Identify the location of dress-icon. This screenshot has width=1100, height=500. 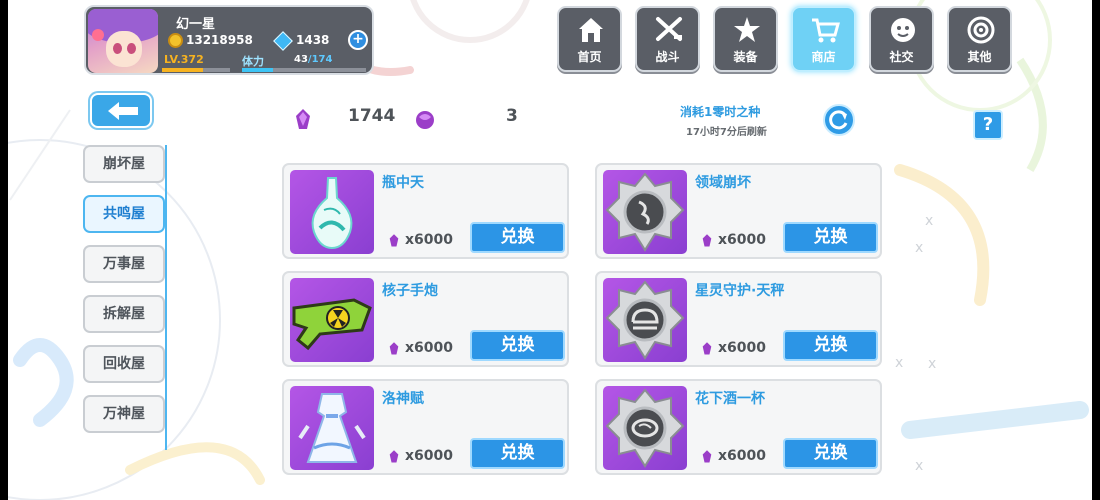
(332, 428).